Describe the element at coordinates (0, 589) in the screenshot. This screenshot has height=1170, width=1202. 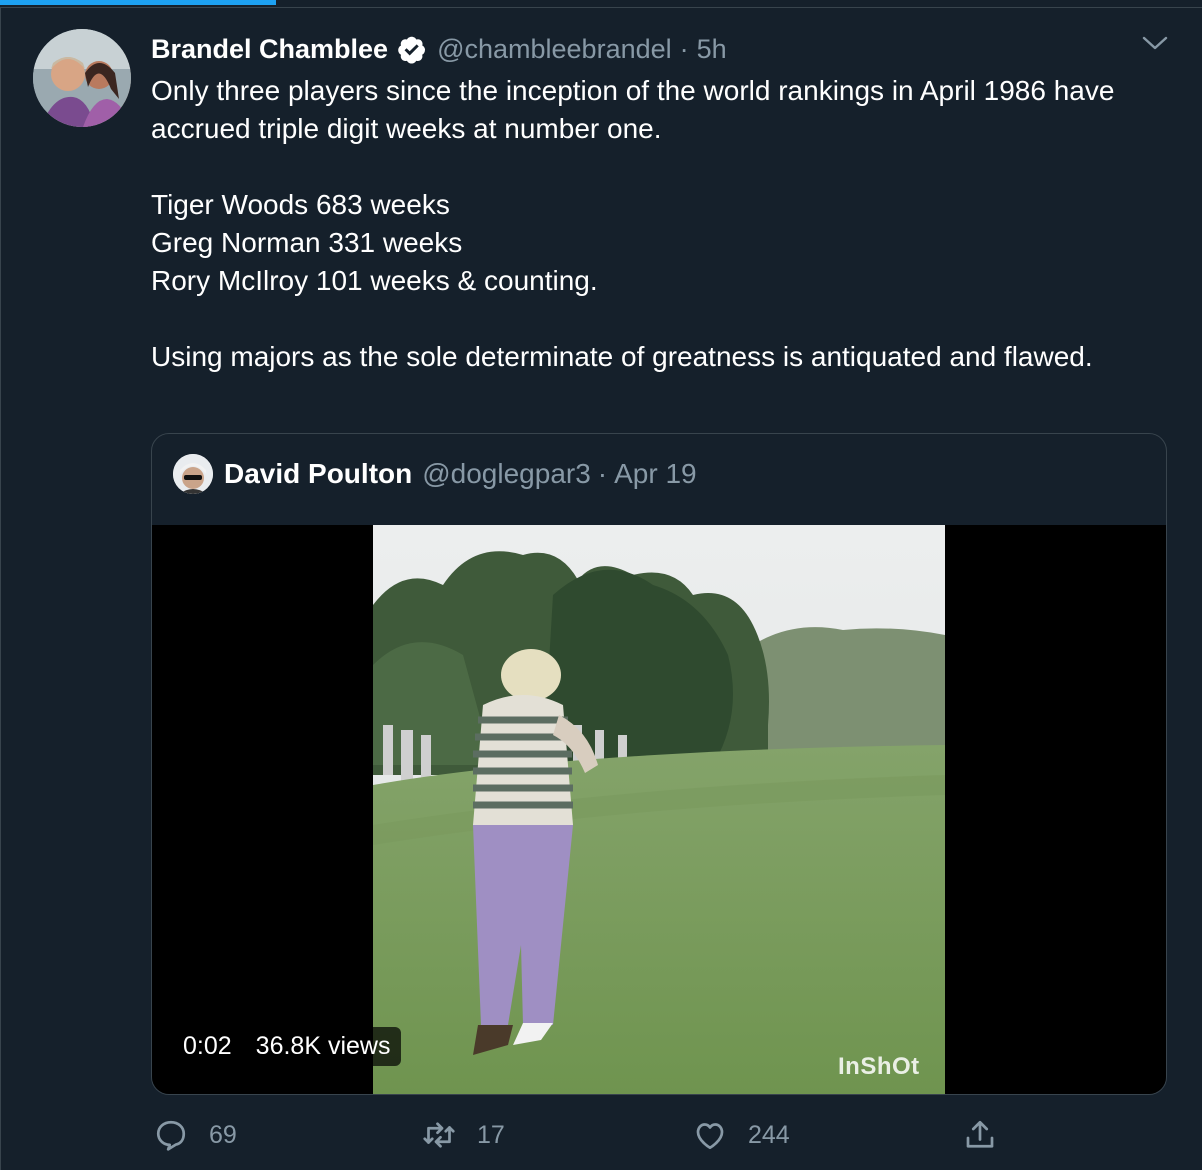
I see `timeline-border` at that location.